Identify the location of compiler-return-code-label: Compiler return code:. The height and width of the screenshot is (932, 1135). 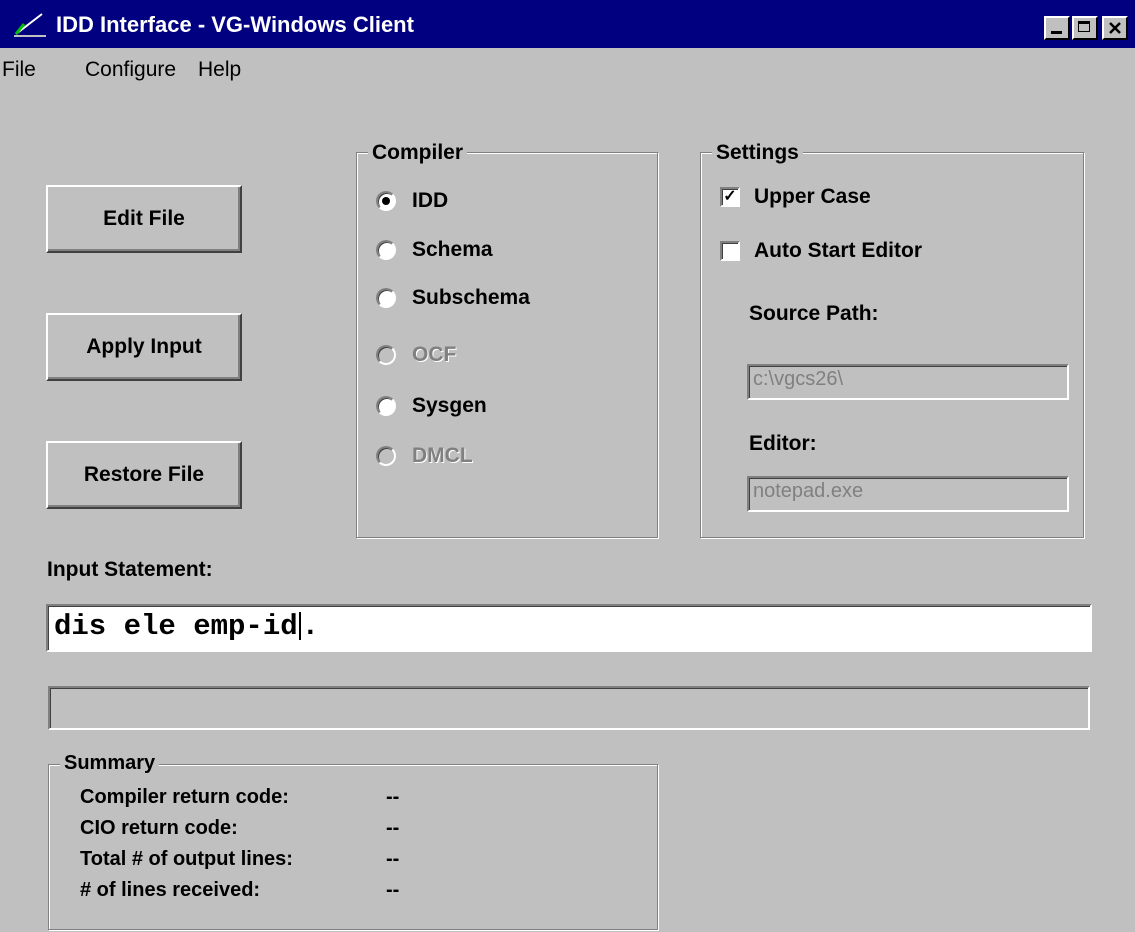
(184, 797).